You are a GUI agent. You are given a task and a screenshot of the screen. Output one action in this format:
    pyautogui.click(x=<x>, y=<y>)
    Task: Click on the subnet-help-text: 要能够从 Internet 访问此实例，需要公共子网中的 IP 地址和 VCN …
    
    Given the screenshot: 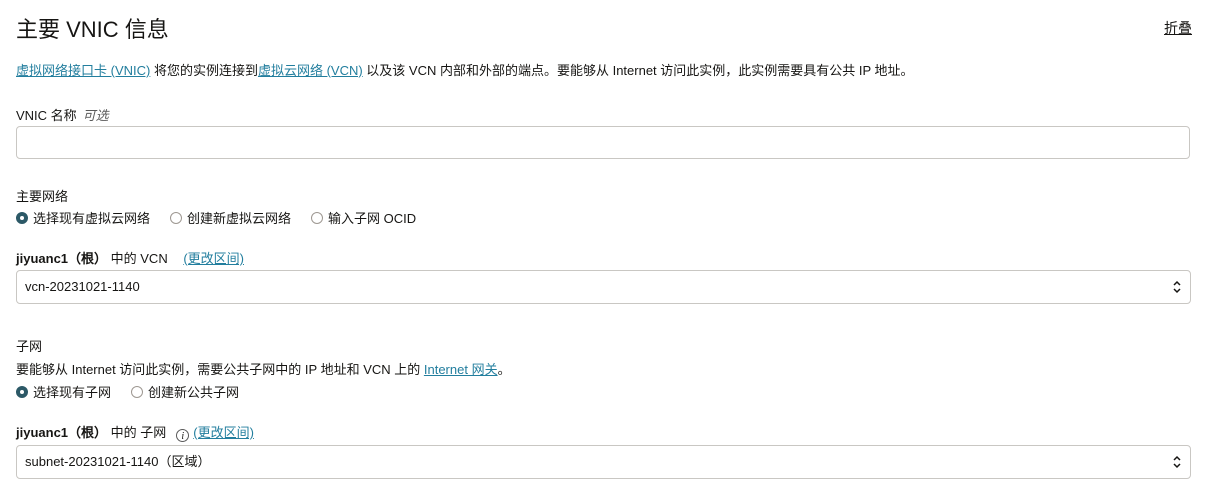 What is the action you would take?
    pyautogui.click(x=263, y=368)
    